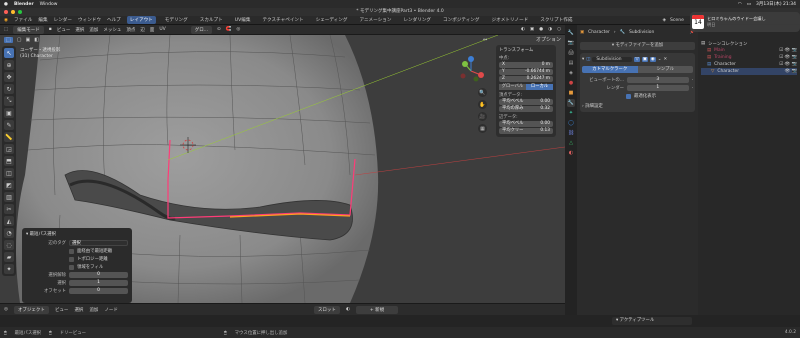 The width and height of the screenshot is (800, 338). What do you see at coordinates (526, 79) in the screenshot?
I see `median-z-field: Z 0.26247 m` at bounding box center [526, 79].